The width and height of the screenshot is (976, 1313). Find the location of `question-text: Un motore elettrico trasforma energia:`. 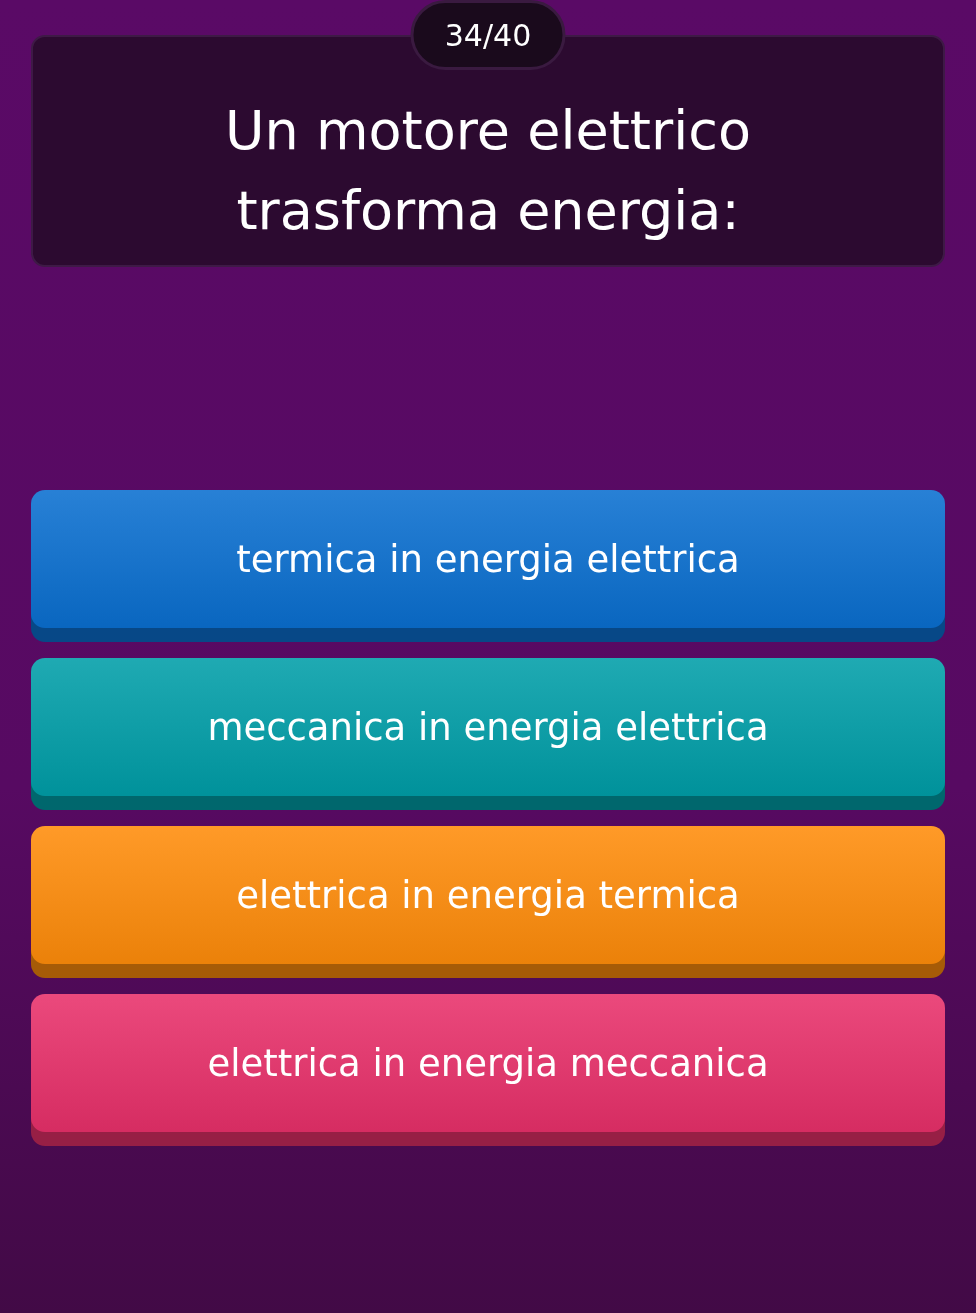

question-text: Un motore elettrico trasforma energia: is located at coordinates (488, 171).